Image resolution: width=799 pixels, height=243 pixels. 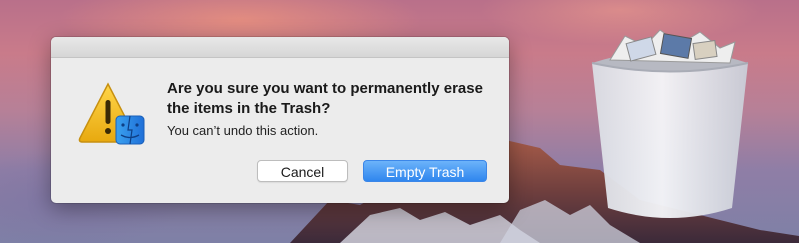 I want to click on empty-trash-button: Empty Trash, so click(x=425, y=171).